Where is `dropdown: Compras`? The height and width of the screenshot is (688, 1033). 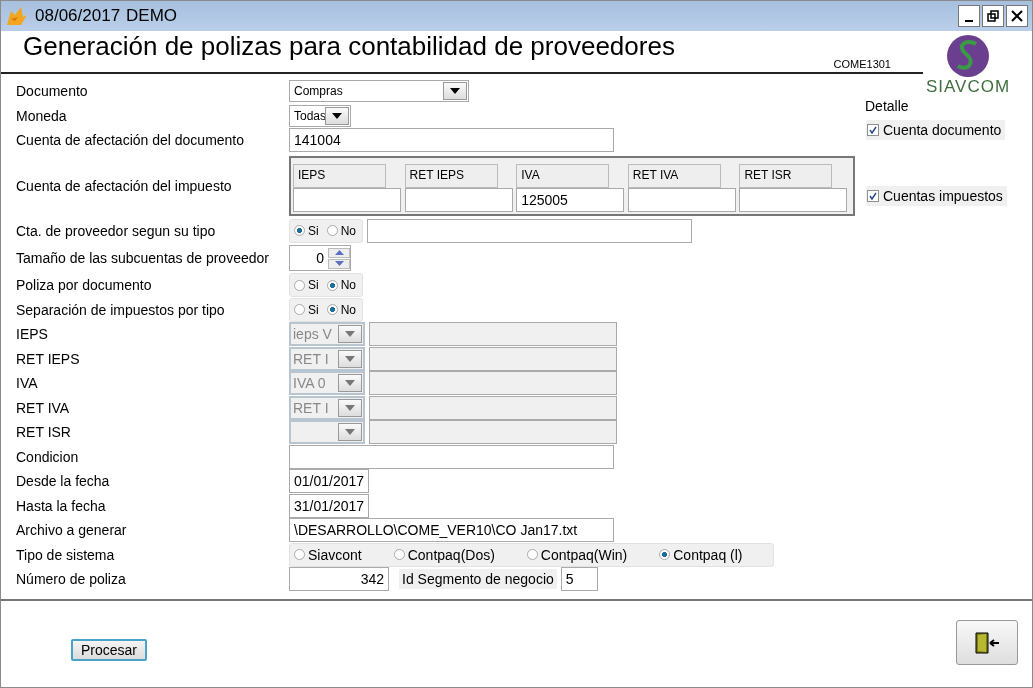
dropdown: Compras is located at coordinates (379, 91).